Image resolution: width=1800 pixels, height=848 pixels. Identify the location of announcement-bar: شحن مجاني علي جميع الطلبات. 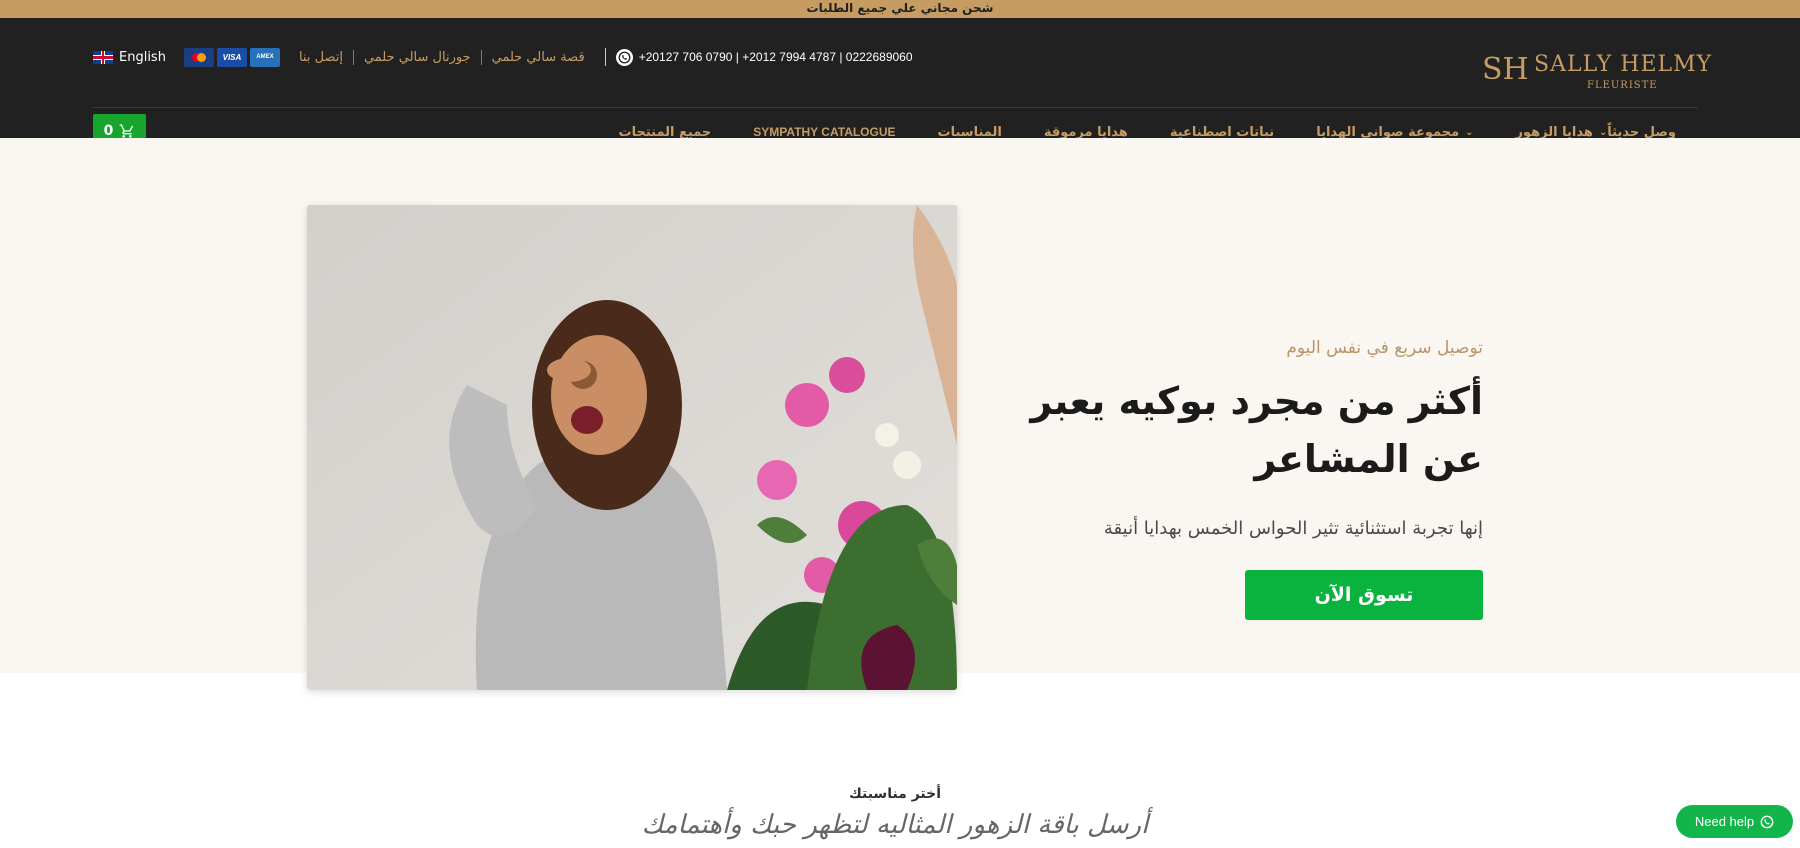
(900, 9).